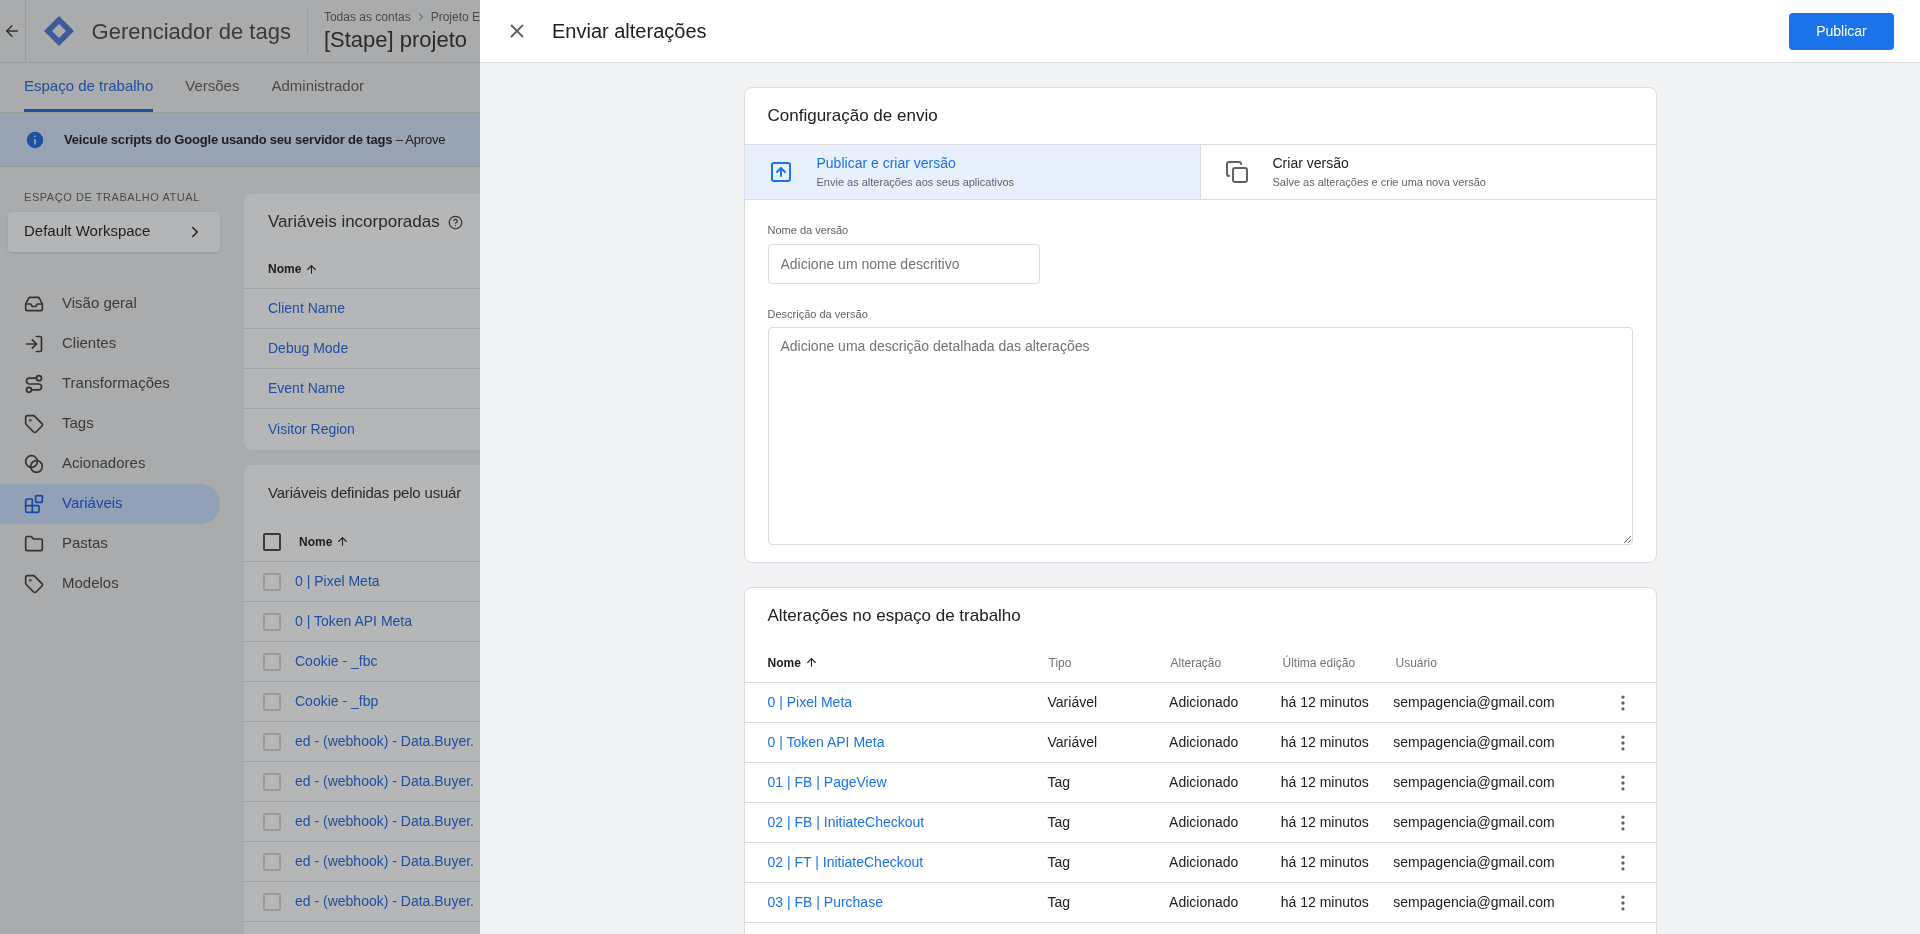 Image resolution: width=1920 pixels, height=934 pixels. I want to click on card-title: Configuração de envio, so click(852, 116).